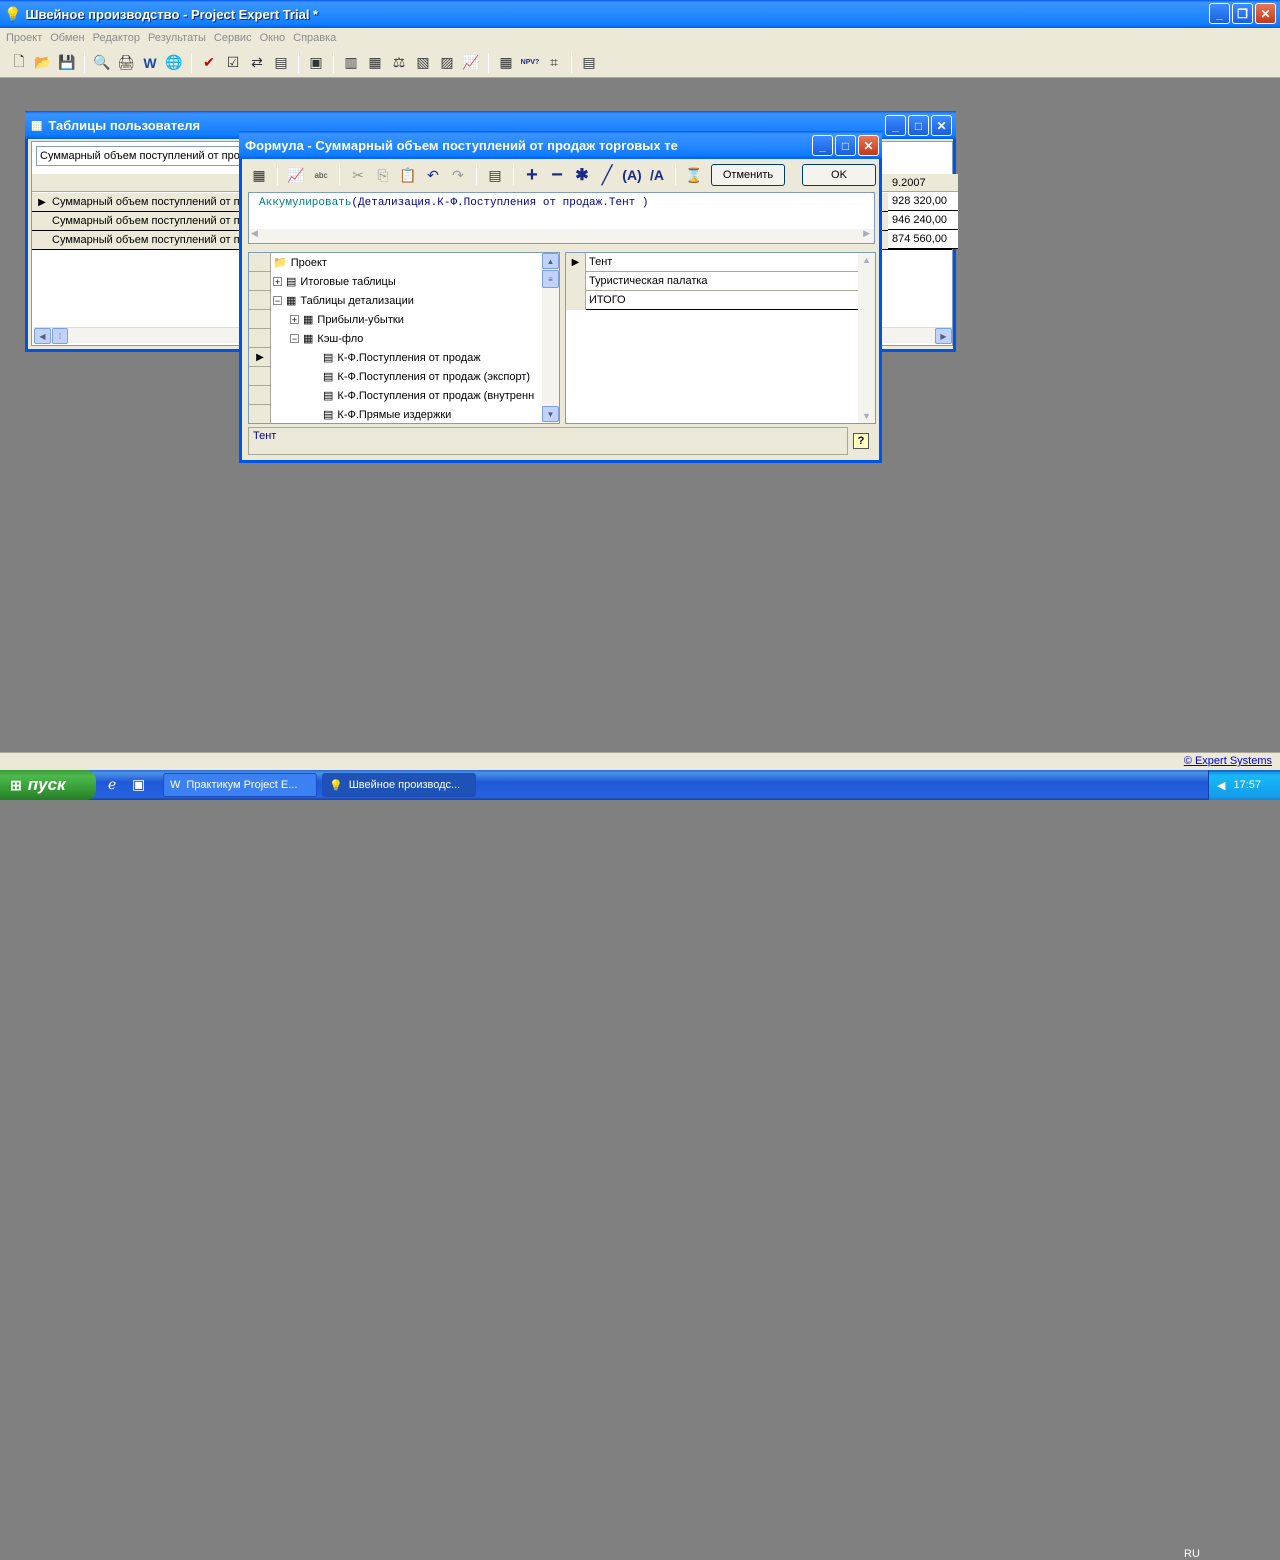 This screenshot has height=1560, width=1280. I want to click on list-scrollbar: ▲ ▼, so click(866, 338).